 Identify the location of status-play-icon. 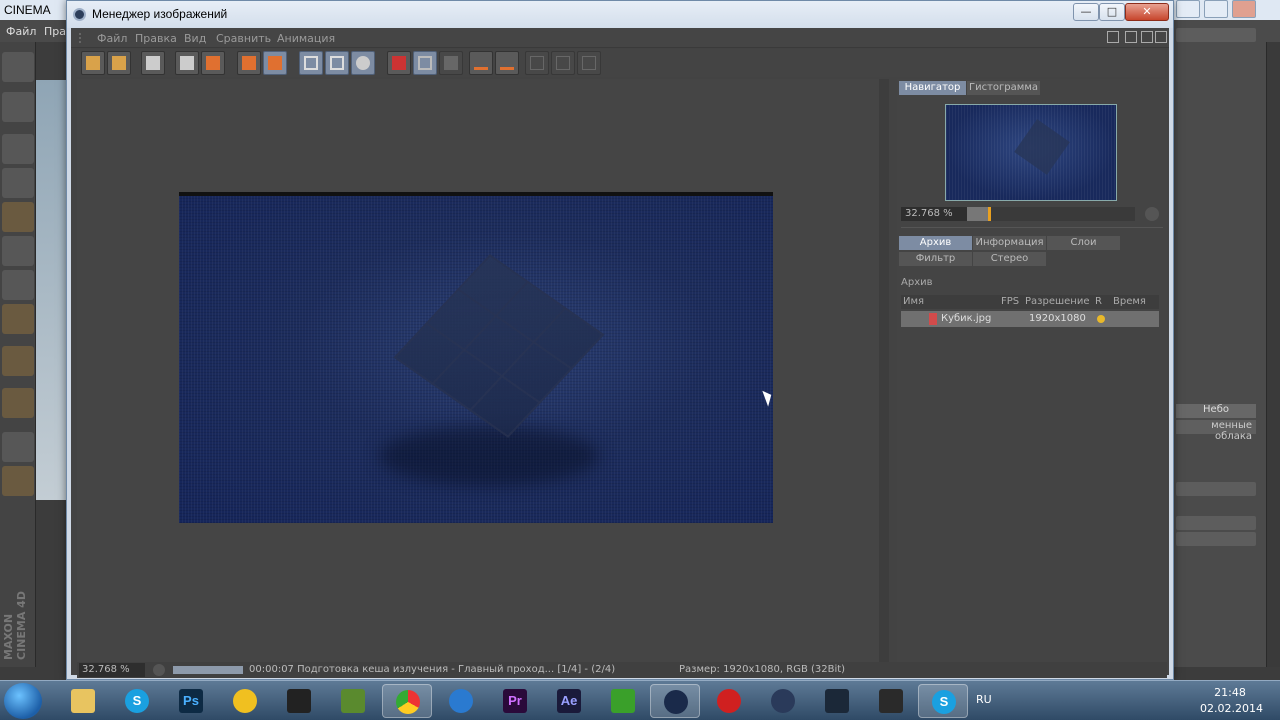
(159, 670).